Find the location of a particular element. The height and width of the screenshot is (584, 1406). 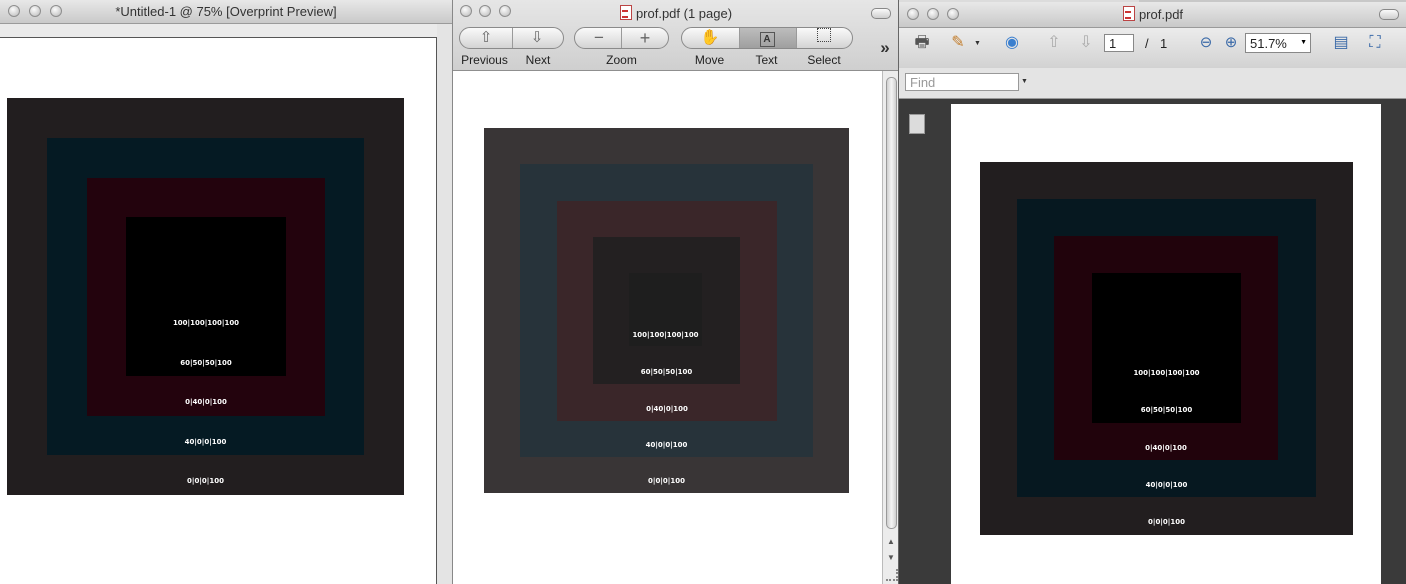

window-title: prof.pdf is located at coordinates (1152, 14).